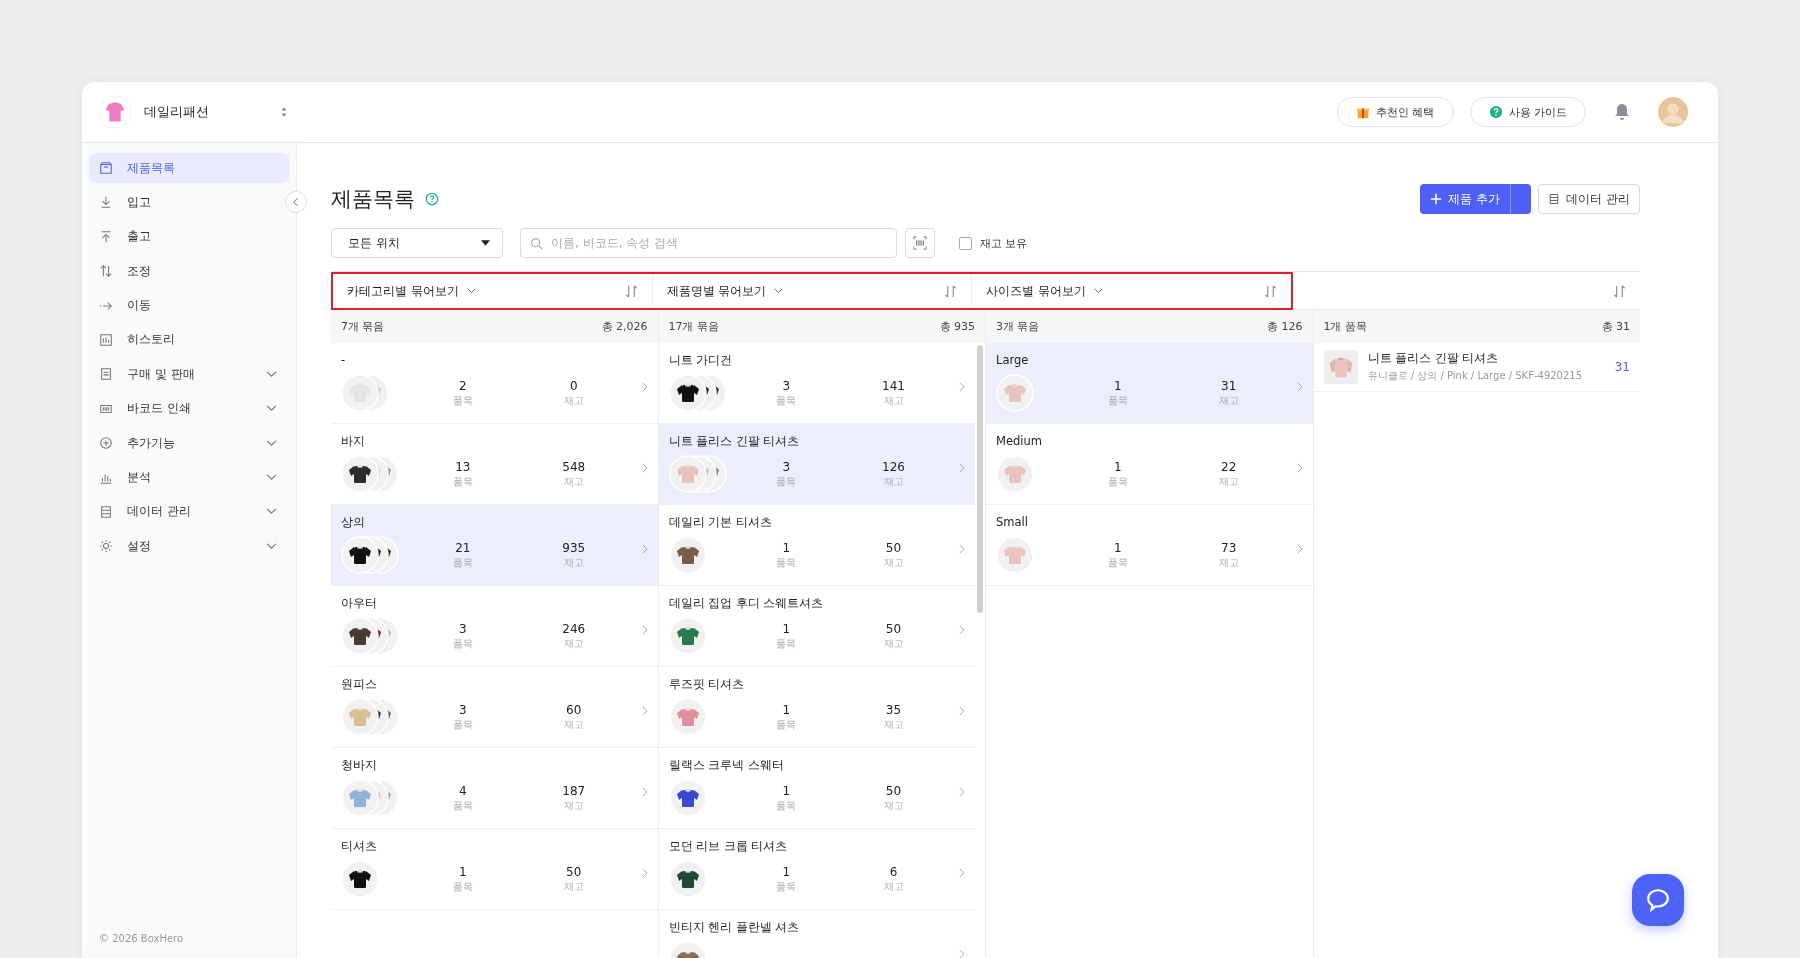  I want to click on product-row: 니트 플리스 긴팔 티셔츠 유니클로 / 상의 / Pink / Large / SKF-4920215 31, so click(1476, 367).